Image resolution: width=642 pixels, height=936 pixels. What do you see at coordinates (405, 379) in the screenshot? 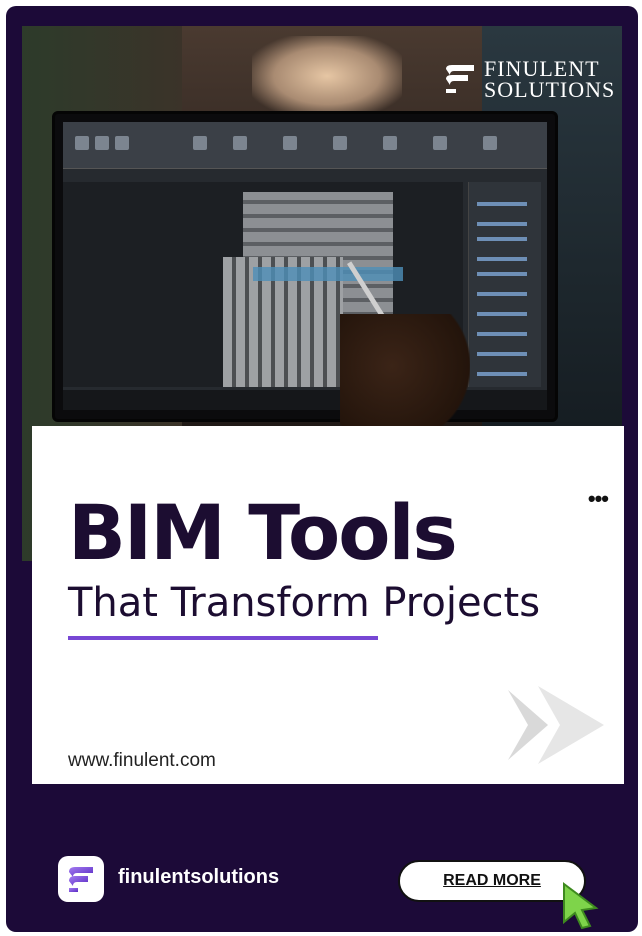
I see `hand` at bounding box center [405, 379].